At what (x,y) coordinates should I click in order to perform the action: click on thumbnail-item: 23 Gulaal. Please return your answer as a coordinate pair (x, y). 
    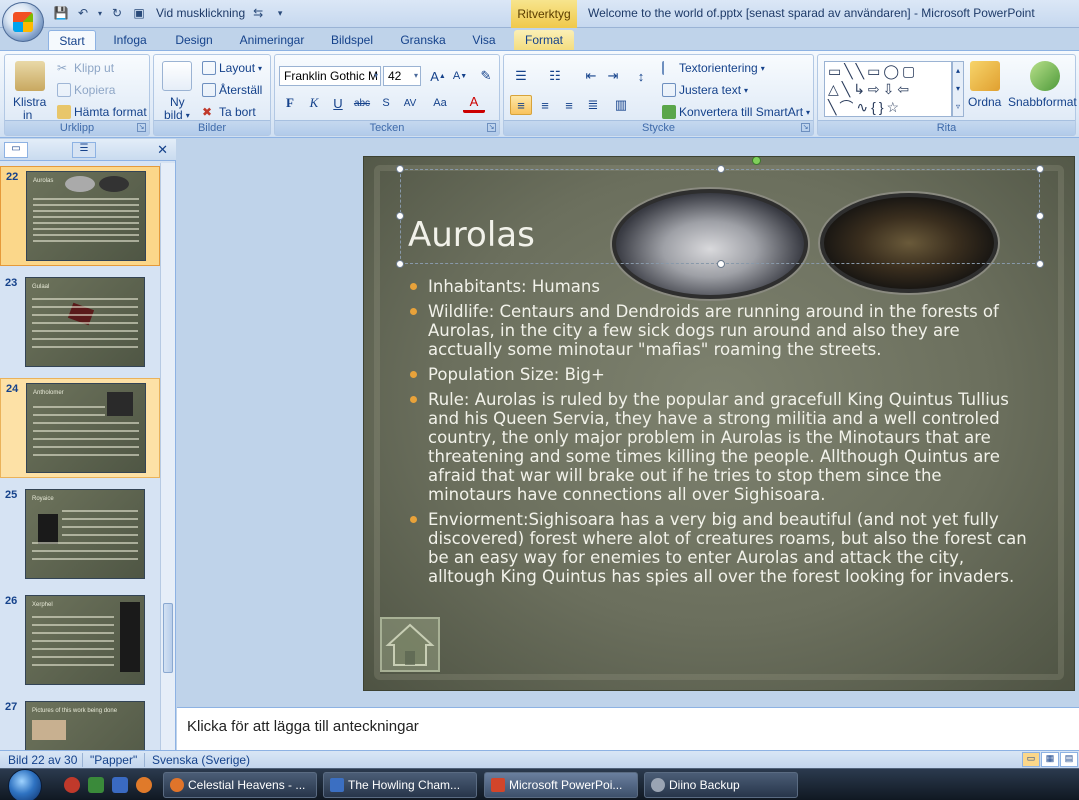
    Looking at the image, I should click on (80, 323).